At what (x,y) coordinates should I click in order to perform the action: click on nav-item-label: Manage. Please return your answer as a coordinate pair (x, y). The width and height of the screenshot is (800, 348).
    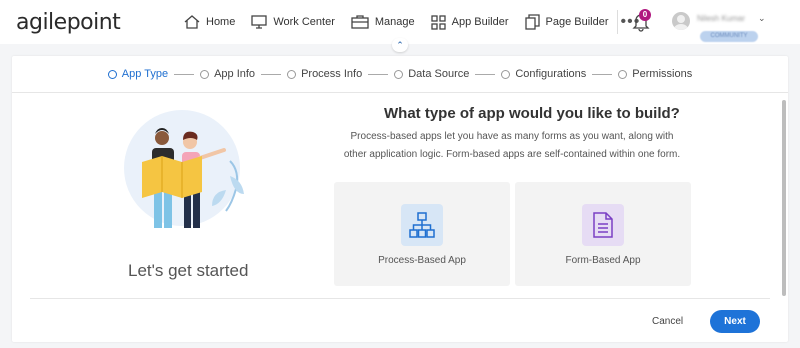
    Looking at the image, I should click on (394, 22).